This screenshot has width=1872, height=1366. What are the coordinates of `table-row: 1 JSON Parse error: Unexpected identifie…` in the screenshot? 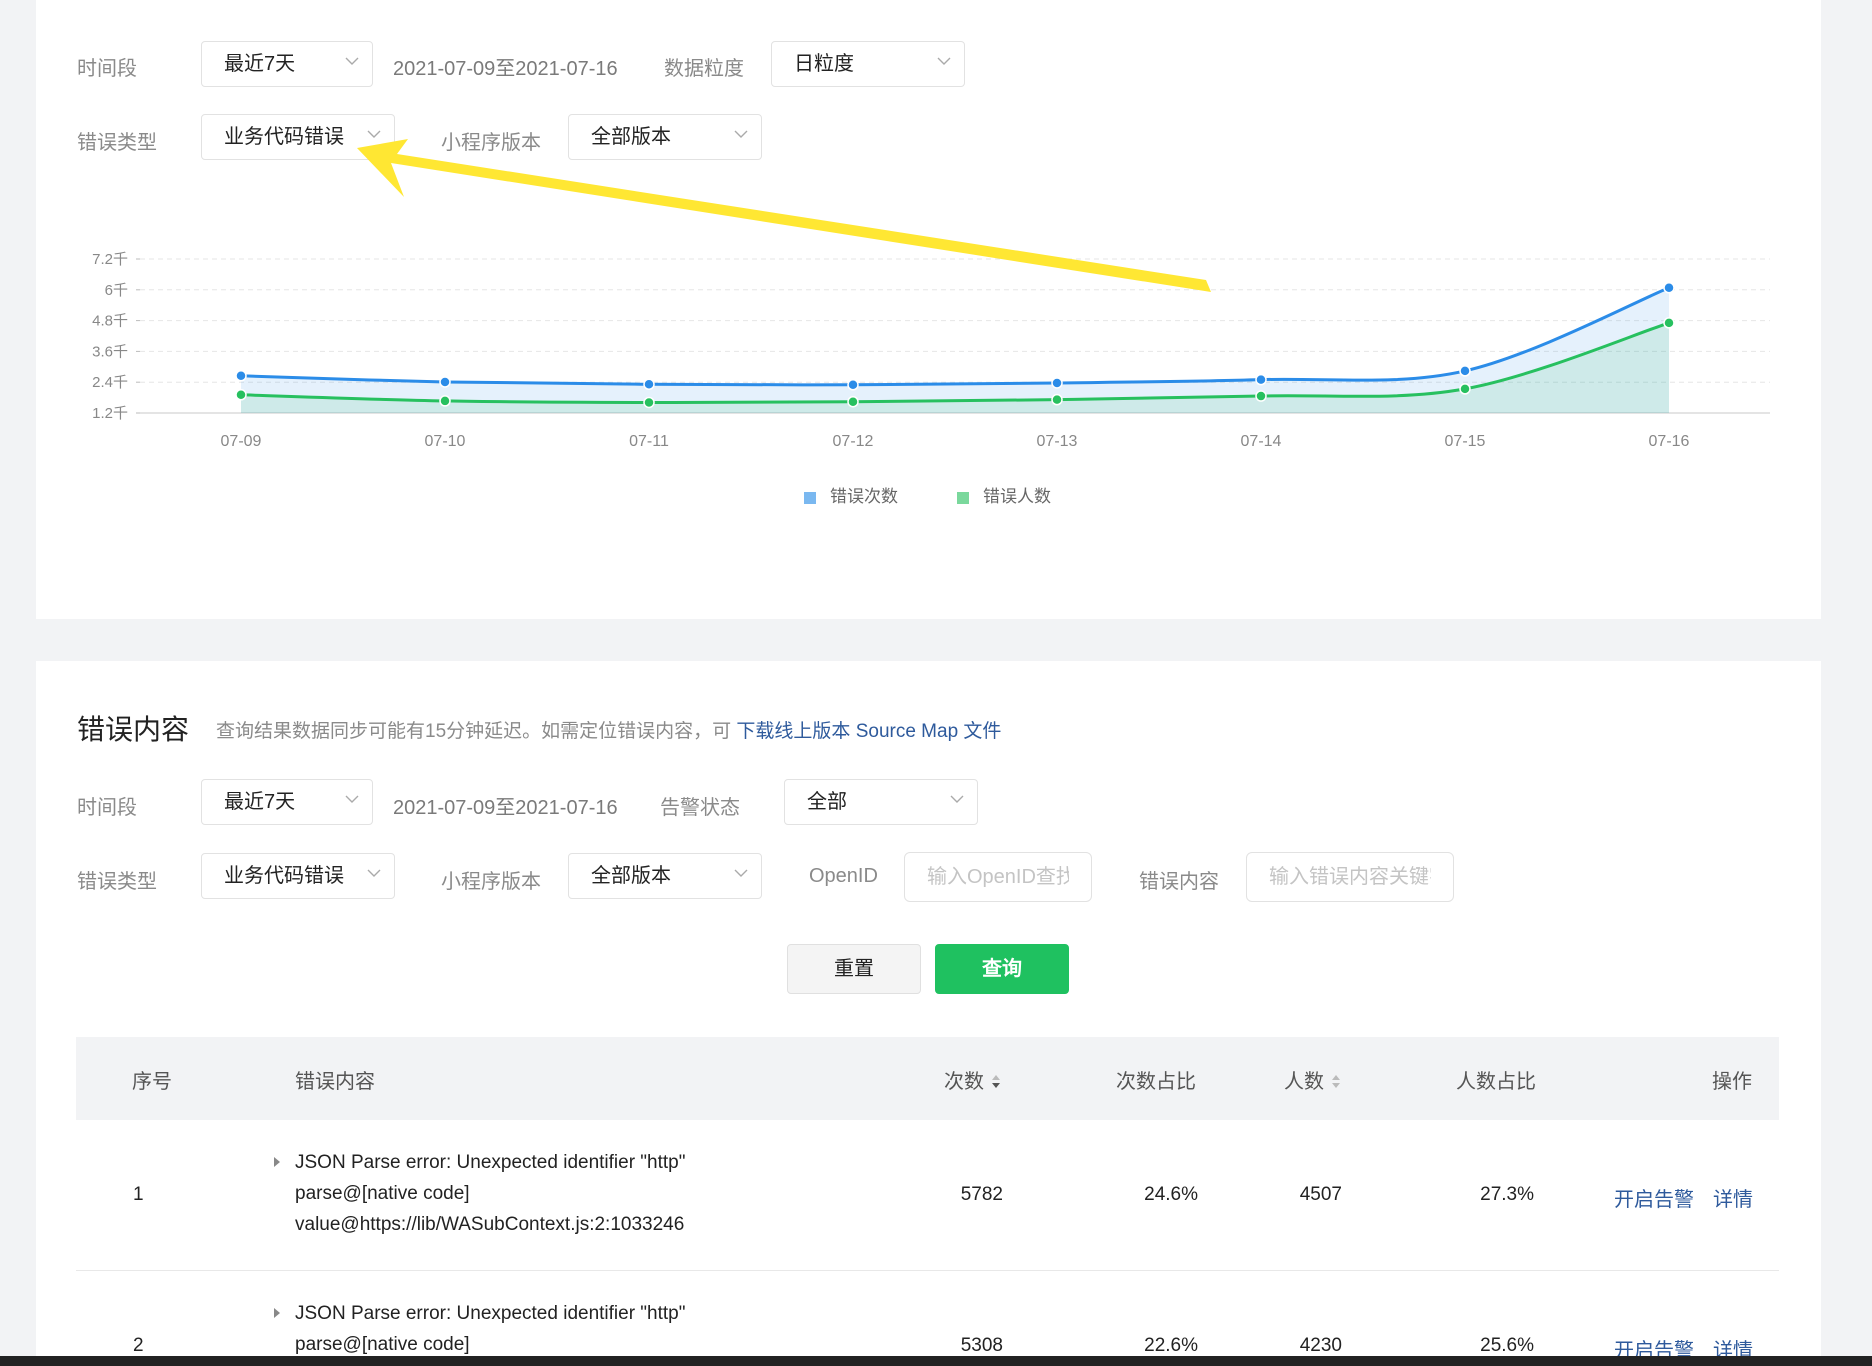 It's located at (927, 1195).